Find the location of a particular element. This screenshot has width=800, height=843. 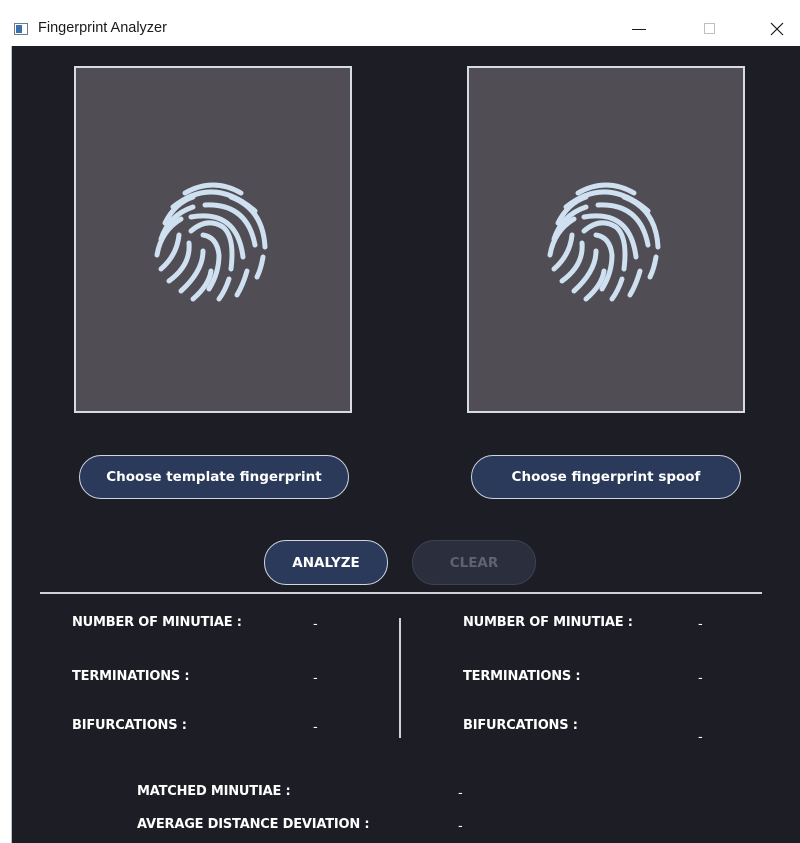

average-distance-deviation-label: AVERAGE DISTANCE DEVIATION : is located at coordinates (253, 824).